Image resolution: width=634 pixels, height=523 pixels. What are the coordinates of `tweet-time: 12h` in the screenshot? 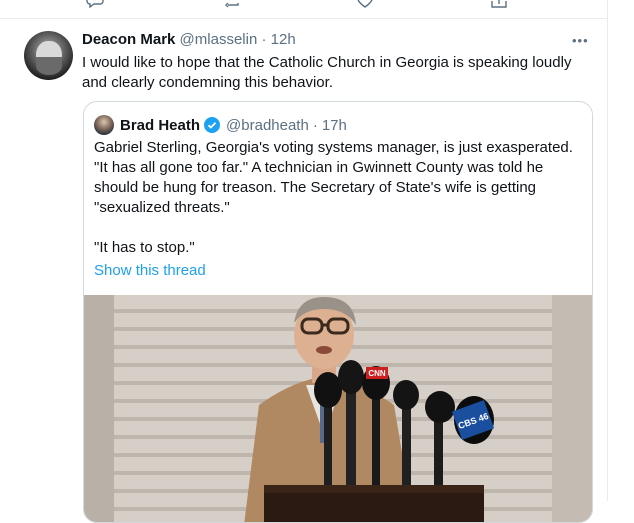 It's located at (283, 39).